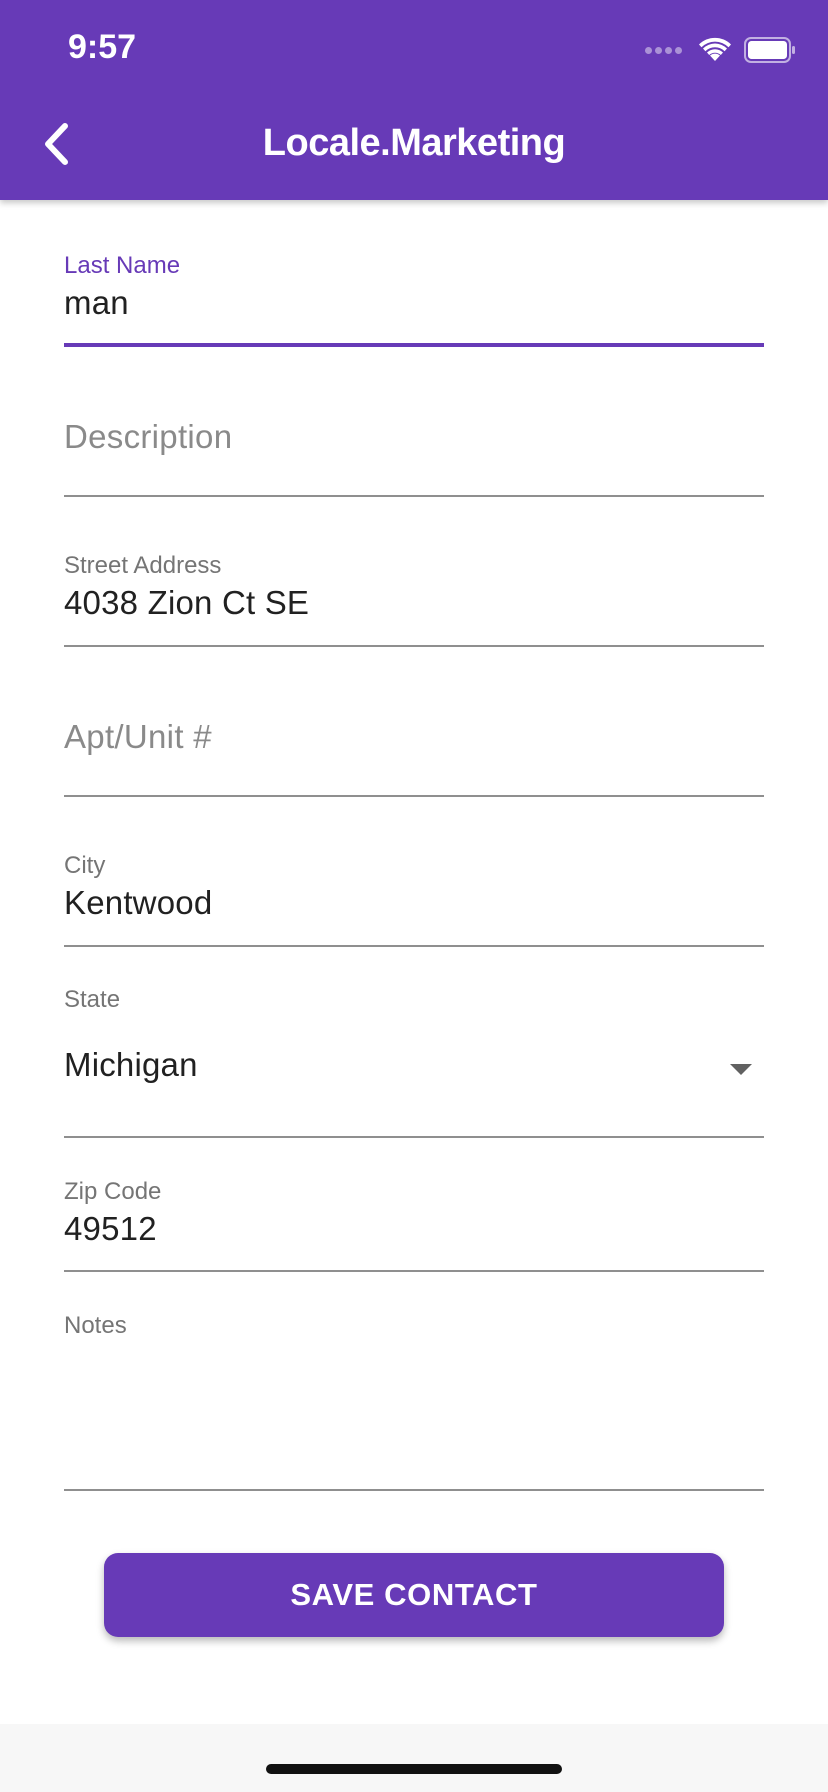  I want to click on status-time: 9:57, so click(102, 47).